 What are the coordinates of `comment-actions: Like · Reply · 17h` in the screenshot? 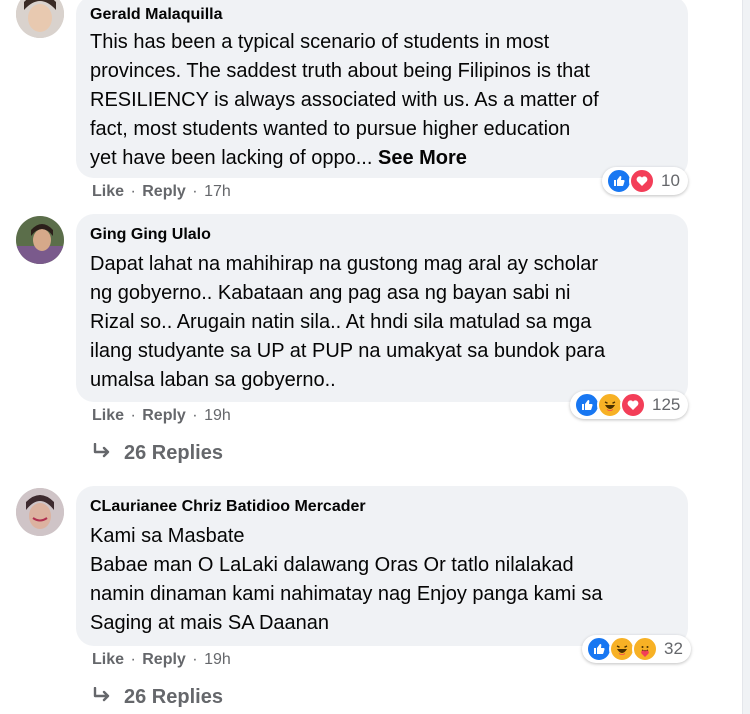 It's located at (161, 191).